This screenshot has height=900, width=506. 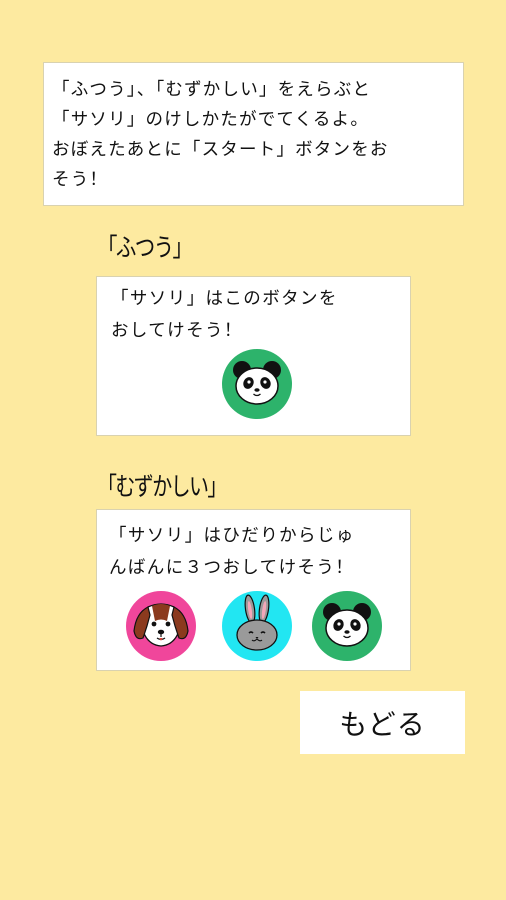 What do you see at coordinates (224, 315) in the screenshot?
I see `normal-mode-description: 「サソリ」はこのボタンを おしてけそう！` at bounding box center [224, 315].